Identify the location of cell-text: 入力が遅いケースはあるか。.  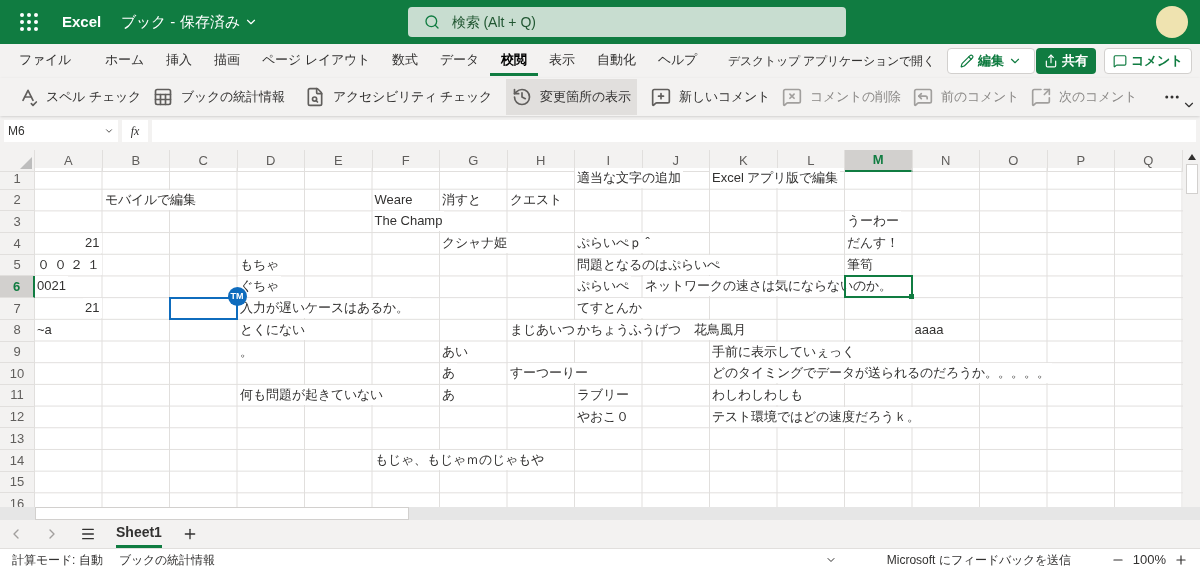
(324, 308).